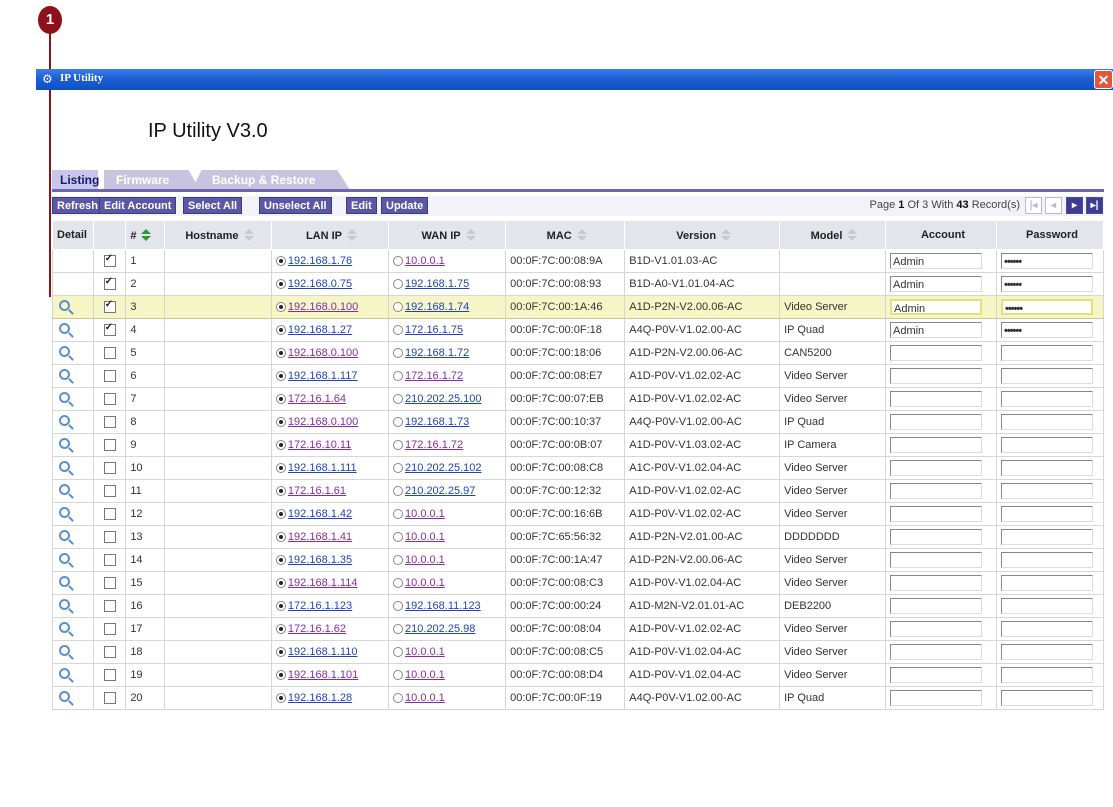 Image resolution: width=1113 pixels, height=807 pixels. I want to click on col-number: #, so click(145, 235).